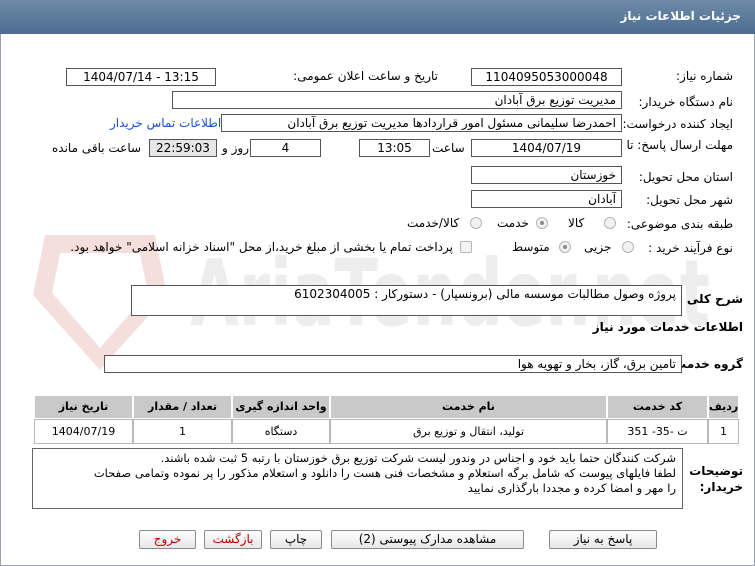 Image resolution: width=755 pixels, height=566 pixels. What do you see at coordinates (723, 407) in the screenshot?
I see `col-header-row: ردیف` at bounding box center [723, 407].